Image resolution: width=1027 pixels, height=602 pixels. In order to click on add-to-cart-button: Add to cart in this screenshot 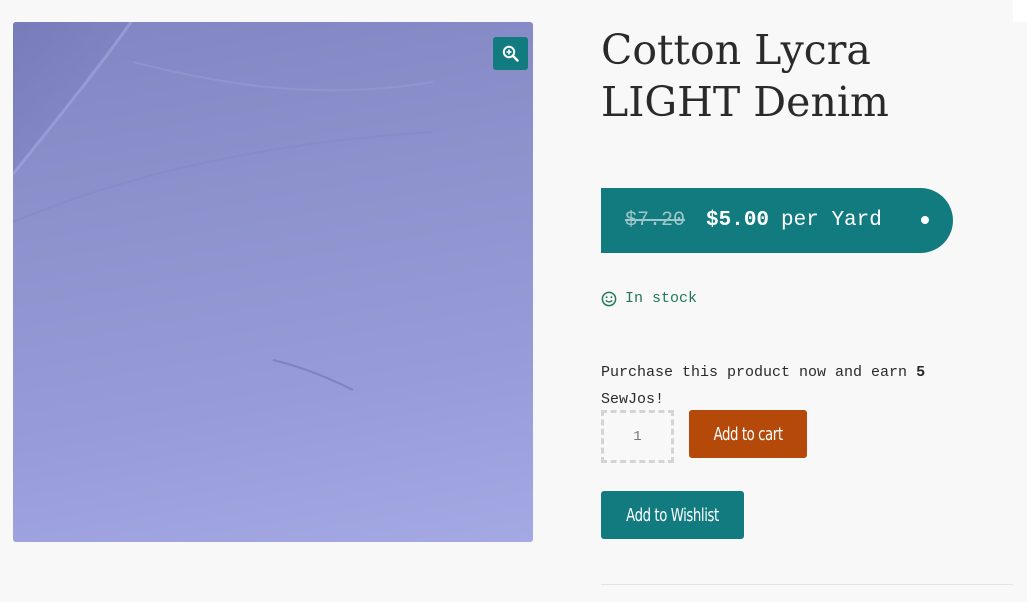, I will do `click(748, 434)`.